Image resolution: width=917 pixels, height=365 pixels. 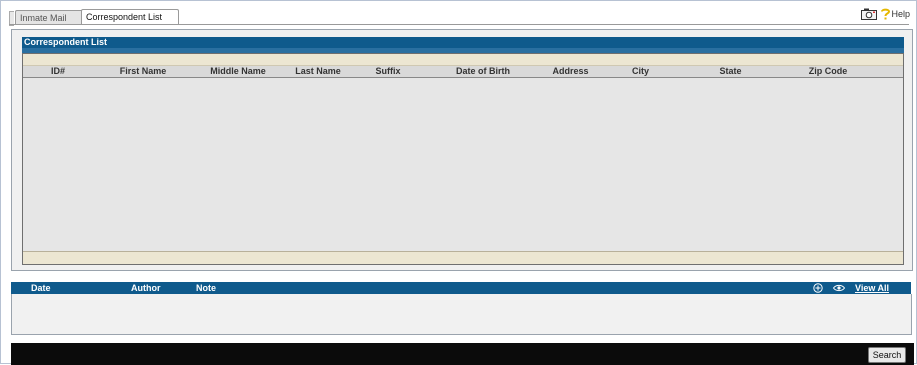 What do you see at coordinates (459, 24) in the screenshot?
I see `tab-underline` at bounding box center [459, 24].